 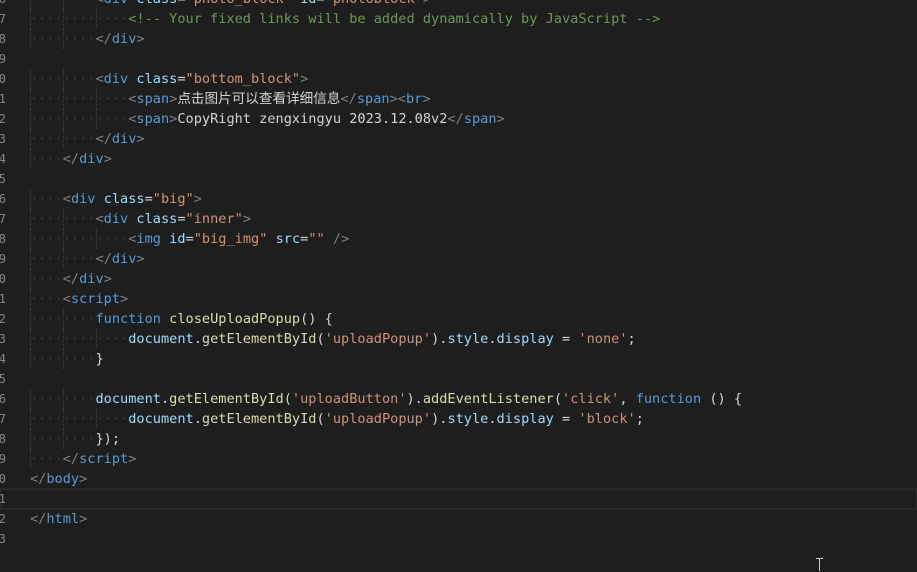 I want to click on code-text: ····</div>, so click(x=71, y=159).